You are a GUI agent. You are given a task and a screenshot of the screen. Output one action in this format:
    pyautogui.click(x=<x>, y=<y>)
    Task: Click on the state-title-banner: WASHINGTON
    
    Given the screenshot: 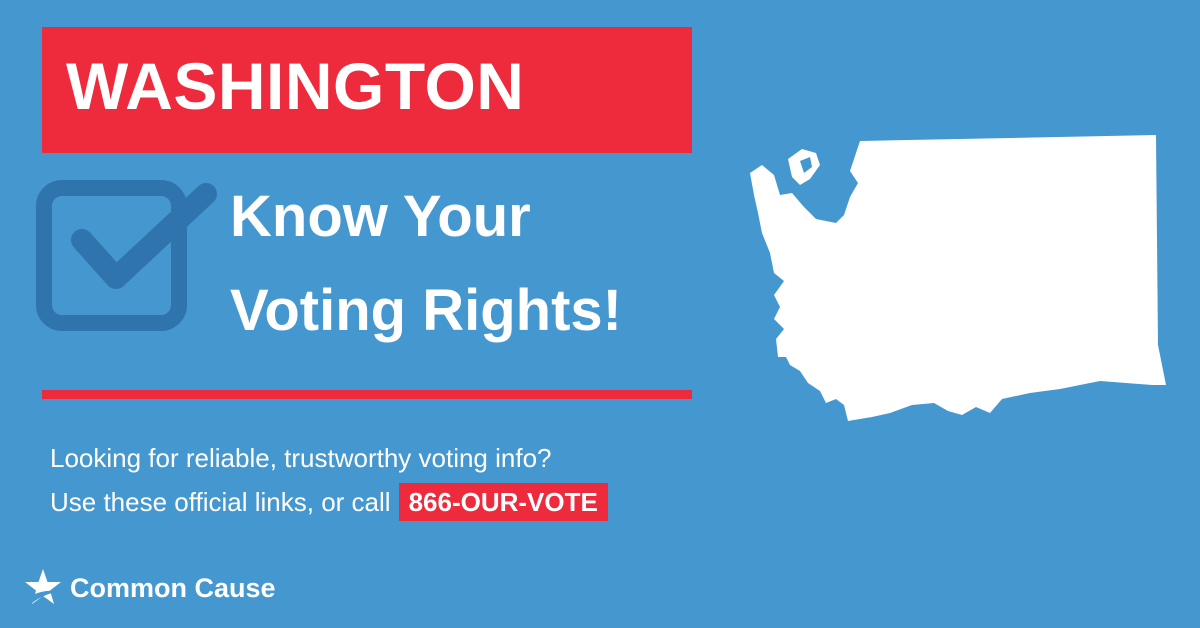 What is the action you would take?
    pyautogui.click(x=367, y=90)
    